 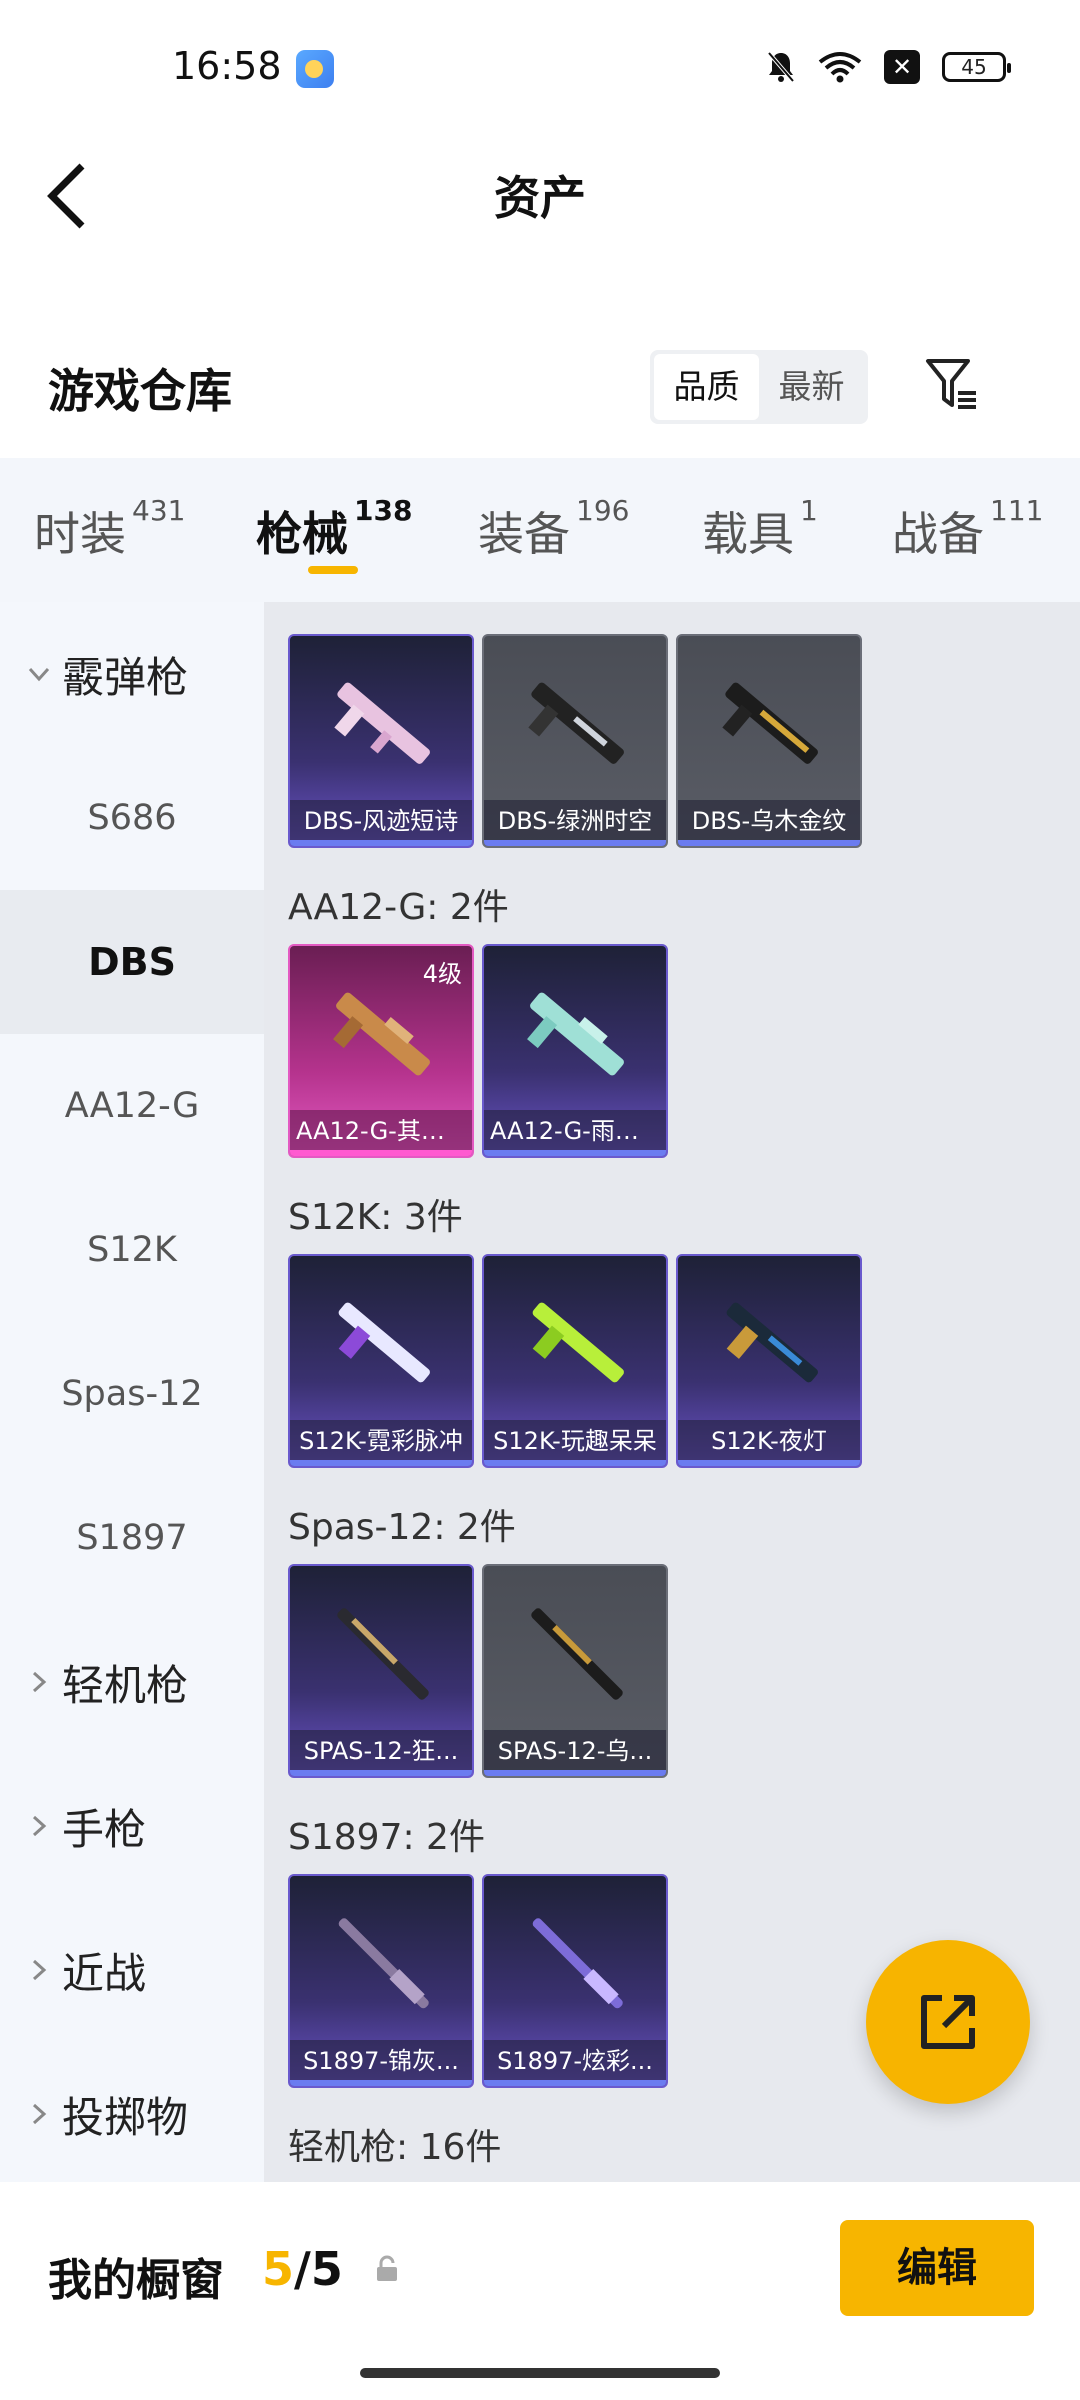 What do you see at coordinates (540, 65) in the screenshot?
I see `status-bar: 16:58 ✕ 45` at bounding box center [540, 65].